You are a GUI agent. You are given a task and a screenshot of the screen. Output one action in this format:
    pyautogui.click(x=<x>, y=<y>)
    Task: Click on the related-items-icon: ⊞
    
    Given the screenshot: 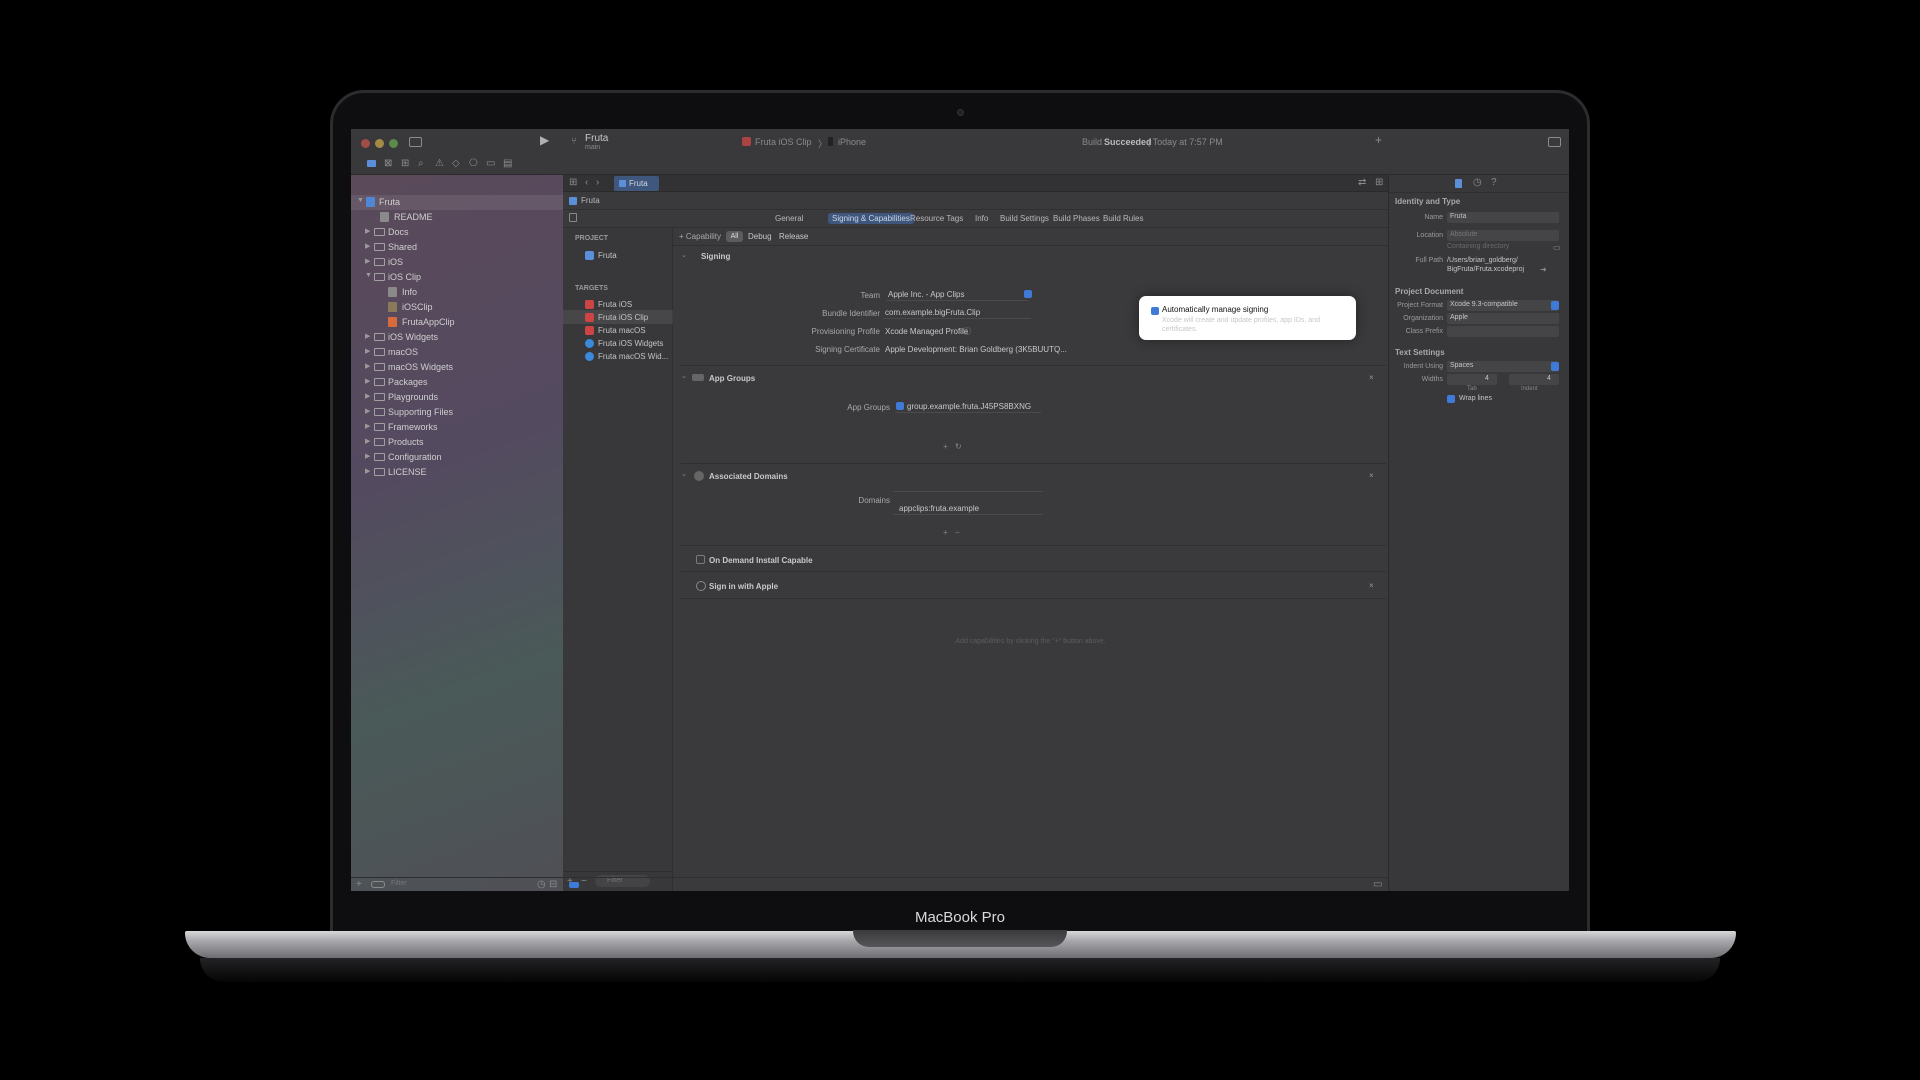 What is the action you would take?
    pyautogui.click(x=573, y=183)
    